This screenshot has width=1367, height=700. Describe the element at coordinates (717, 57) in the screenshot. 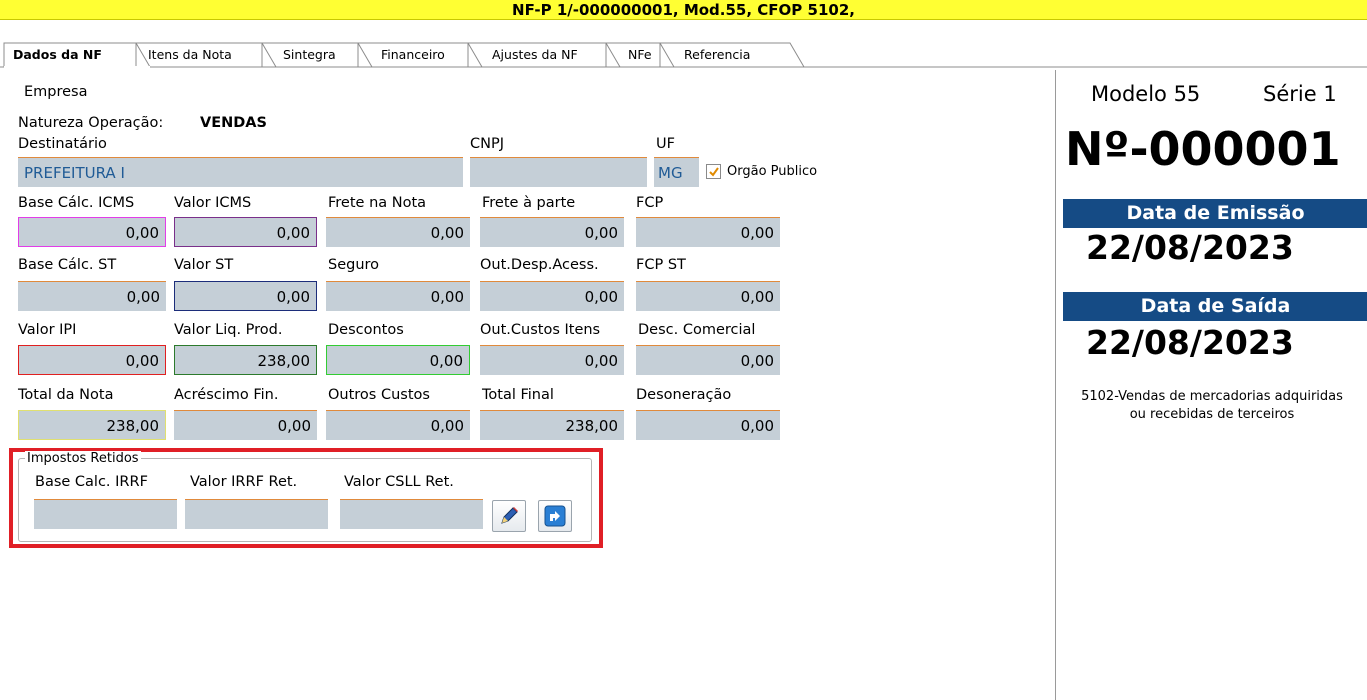

I see `tab-referencia: Referencia` at that location.